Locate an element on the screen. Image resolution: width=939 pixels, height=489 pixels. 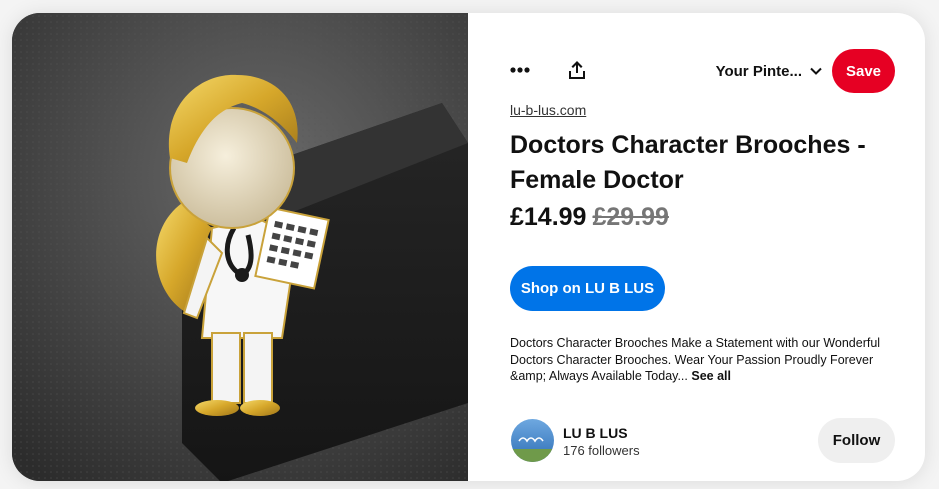
creator-avatar is located at coordinates (532, 440).